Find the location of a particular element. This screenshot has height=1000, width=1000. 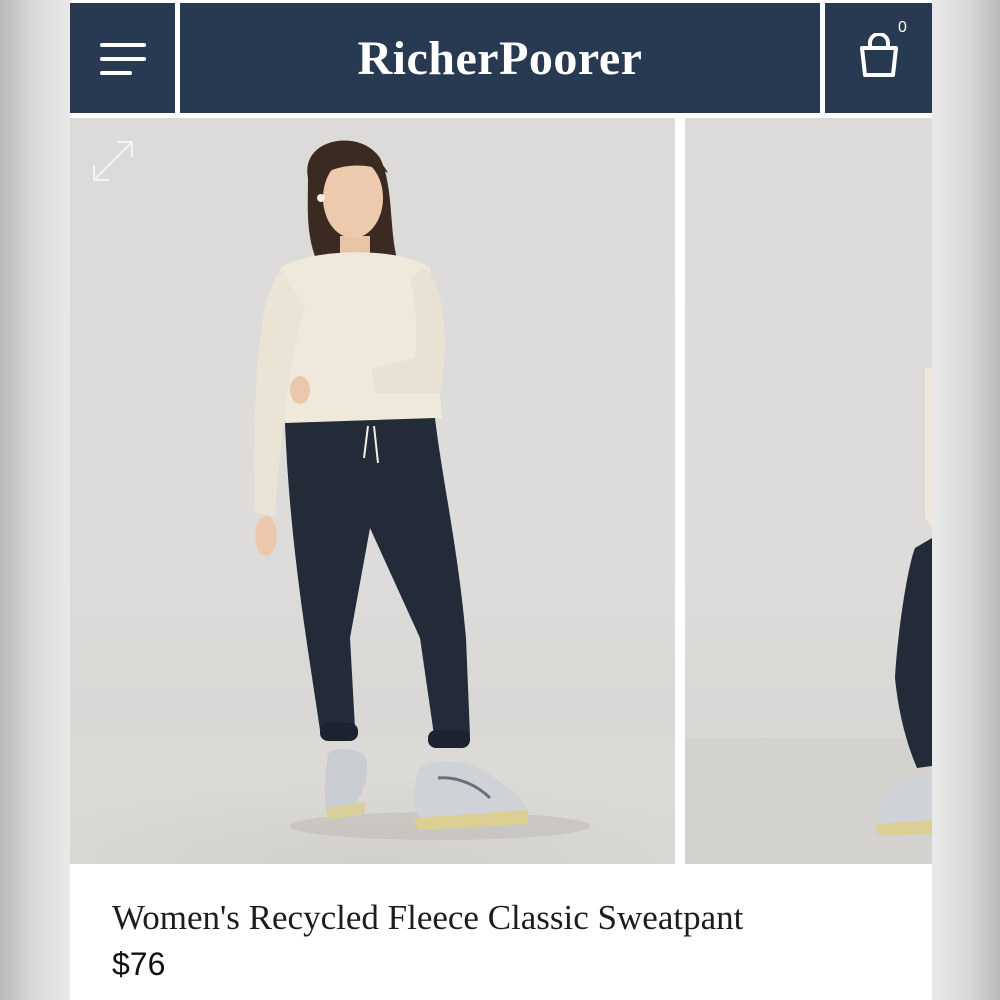

brand-logo: RicherPoorer is located at coordinates (500, 58).